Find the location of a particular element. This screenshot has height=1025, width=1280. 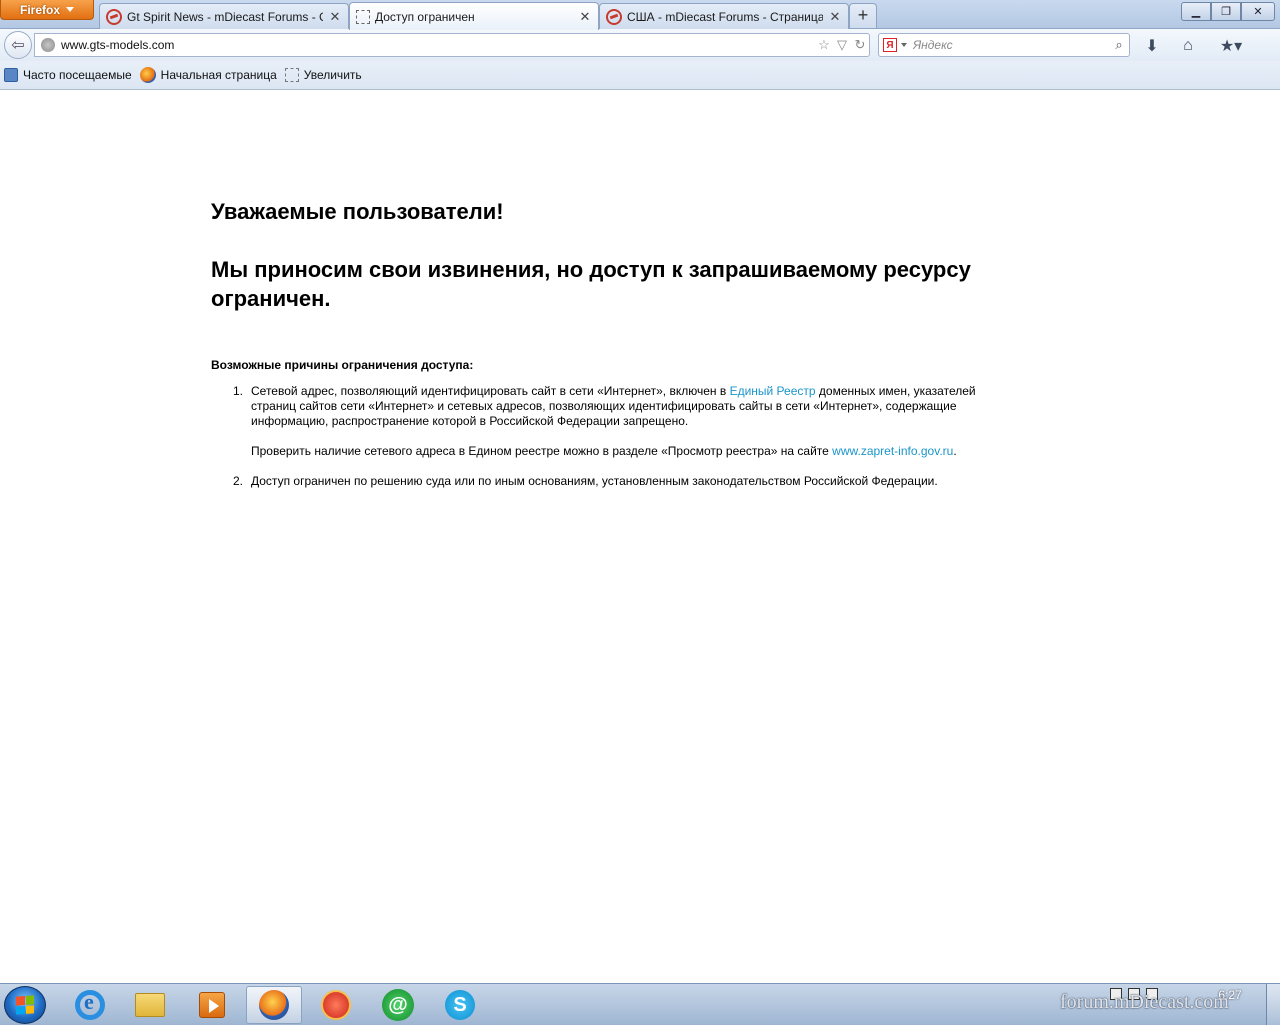

list-item-number: 1. is located at coordinates (237, 391).